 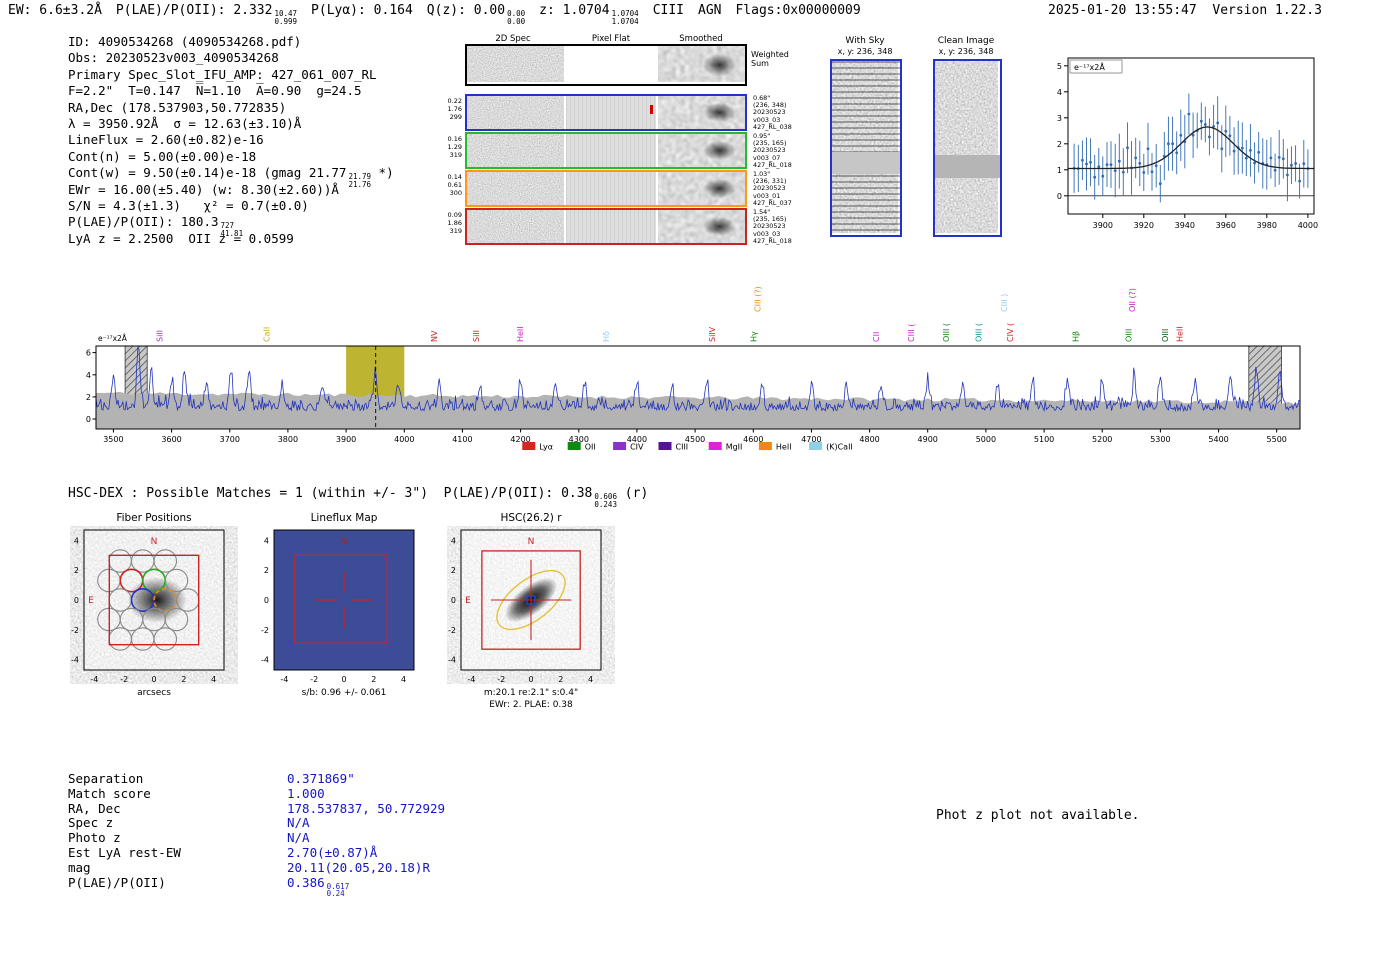 What do you see at coordinates (298, 838) in the screenshot?
I see `match-field-value: N/A` at bounding box center [298, 838].